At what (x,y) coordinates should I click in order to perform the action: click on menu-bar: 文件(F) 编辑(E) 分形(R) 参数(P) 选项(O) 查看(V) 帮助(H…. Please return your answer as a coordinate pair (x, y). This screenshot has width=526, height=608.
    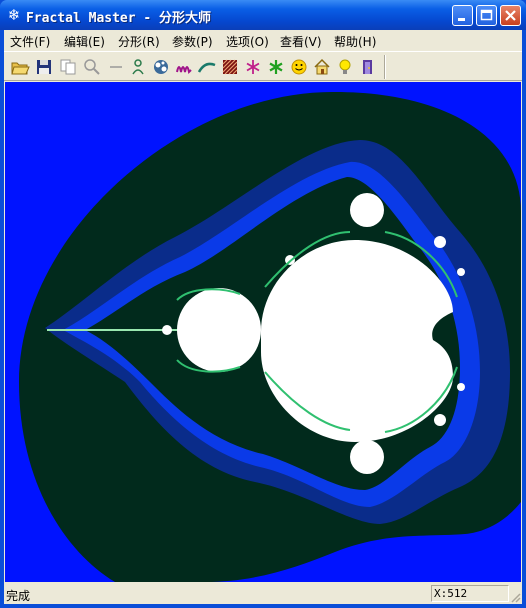
    Looking at the image, I should click on (263, 40).